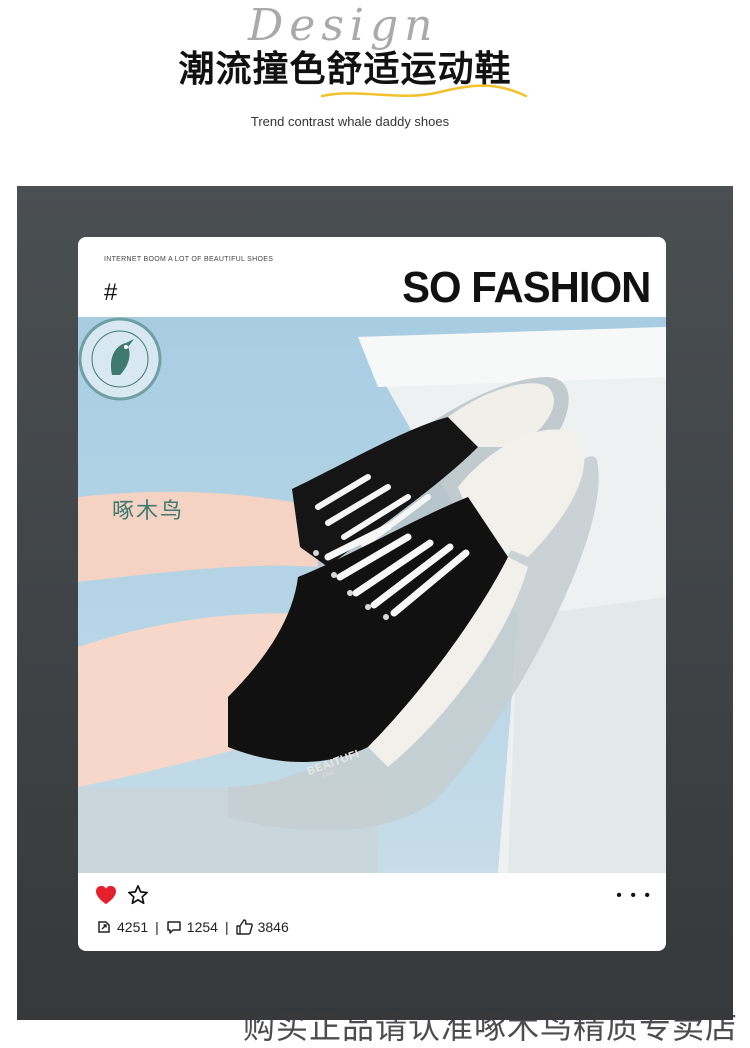  I want to click on like-stat: 3846, so click(262, 927).